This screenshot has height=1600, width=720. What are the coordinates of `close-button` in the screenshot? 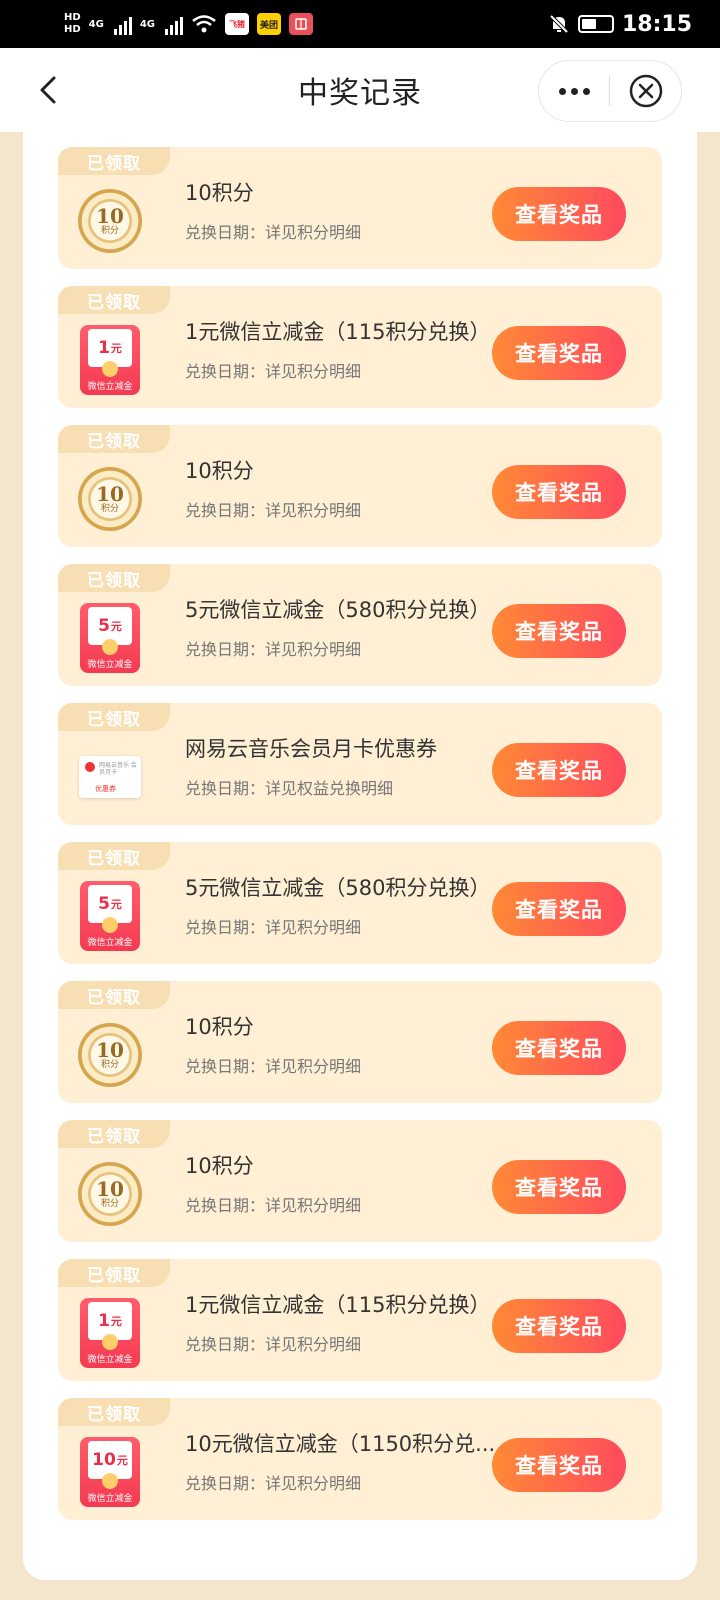 It's located at (645, 91).